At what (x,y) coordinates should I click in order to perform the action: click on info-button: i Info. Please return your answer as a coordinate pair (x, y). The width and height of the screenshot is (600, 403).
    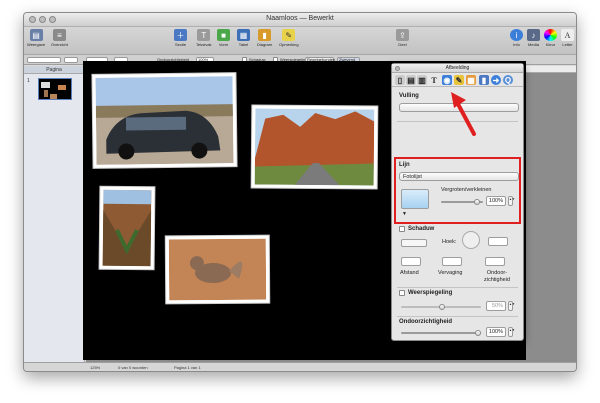
    Looking at the image, I should click on (516, 38).